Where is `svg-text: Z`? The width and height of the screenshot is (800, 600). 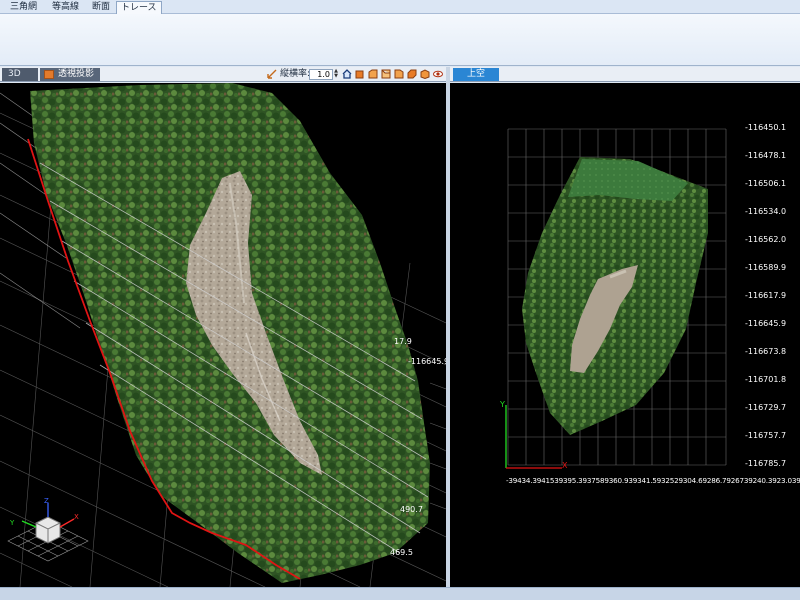 svg-text: Z is located at coordinates (46, 501).